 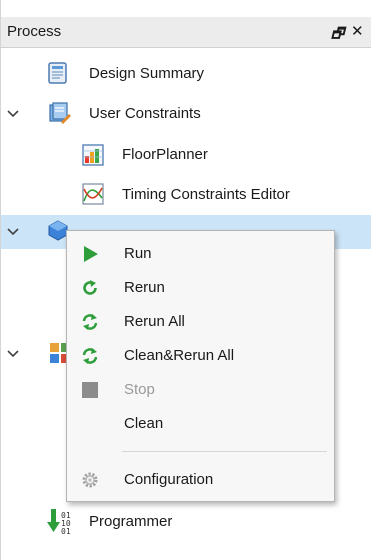 What do you see at coordinates (200, 322) in the screenshot?
I see `menu-item-rerun-all: Rerun All` at bounding box center [200, 322].